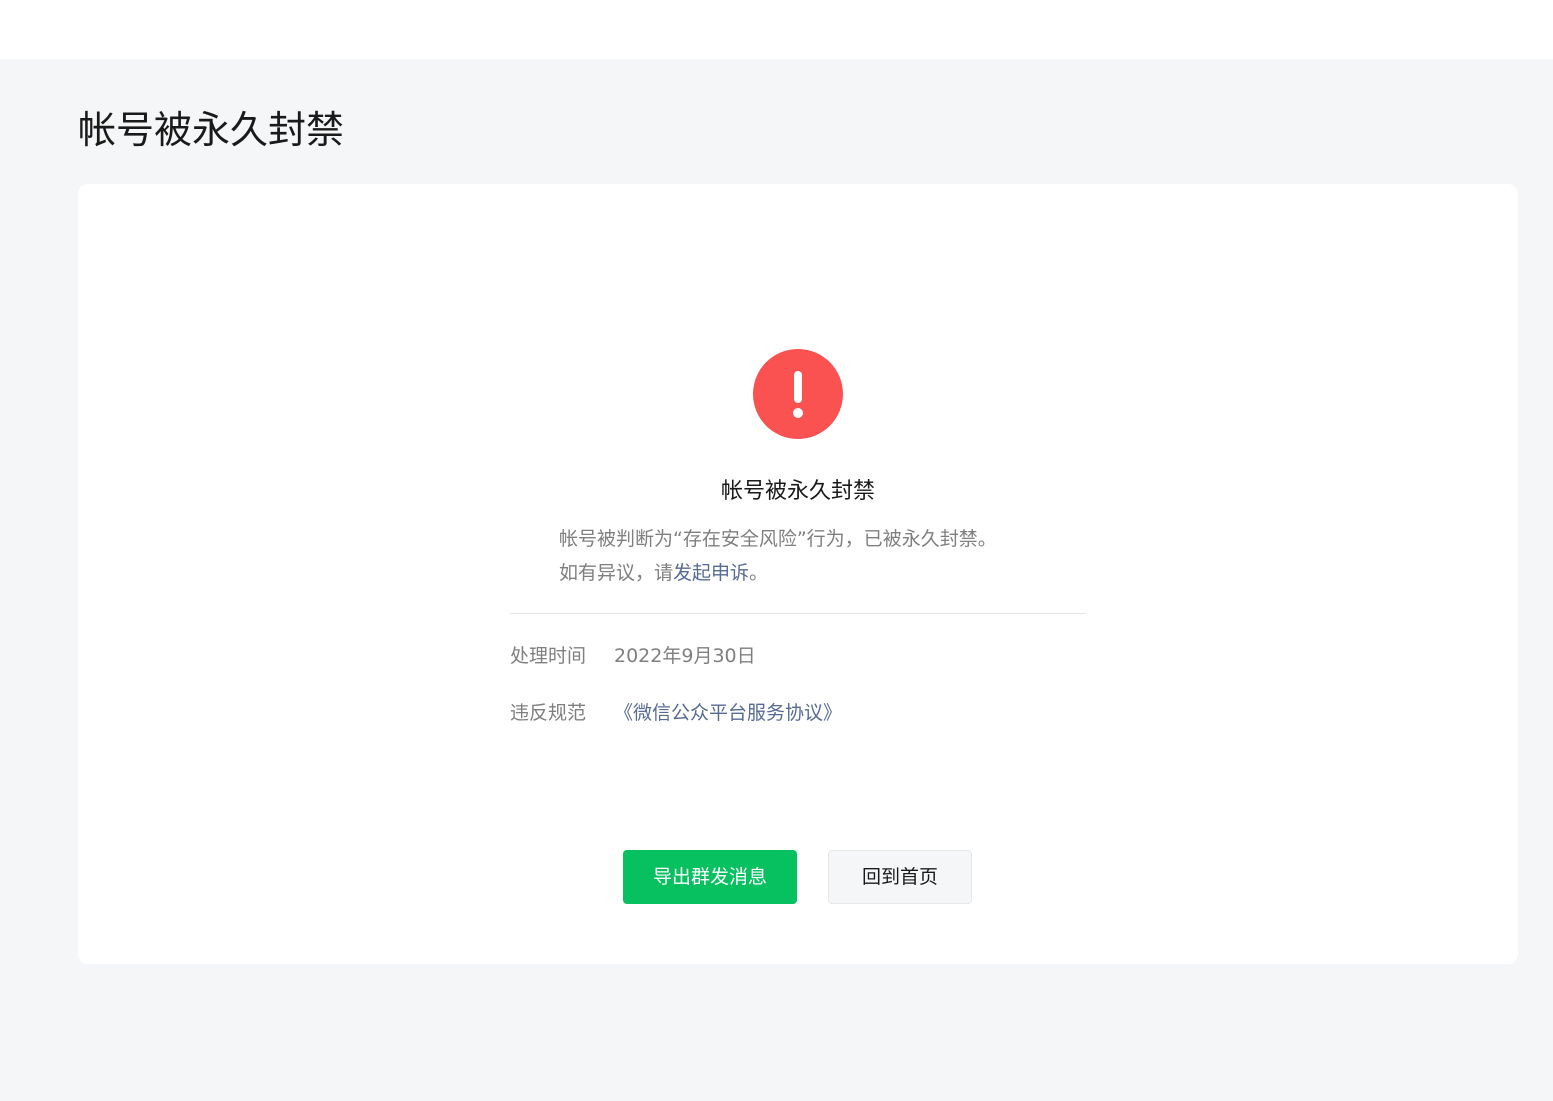 The height and width of the screenshot is (1101, 1553). What do you see at coordinates (798, 613) in the screenshot?
I see `divider` at bounding box center [798, 613].